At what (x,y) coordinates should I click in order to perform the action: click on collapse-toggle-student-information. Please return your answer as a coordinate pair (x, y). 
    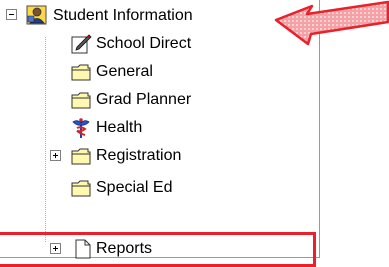
    Looking at the image, I should click on (11, 14).